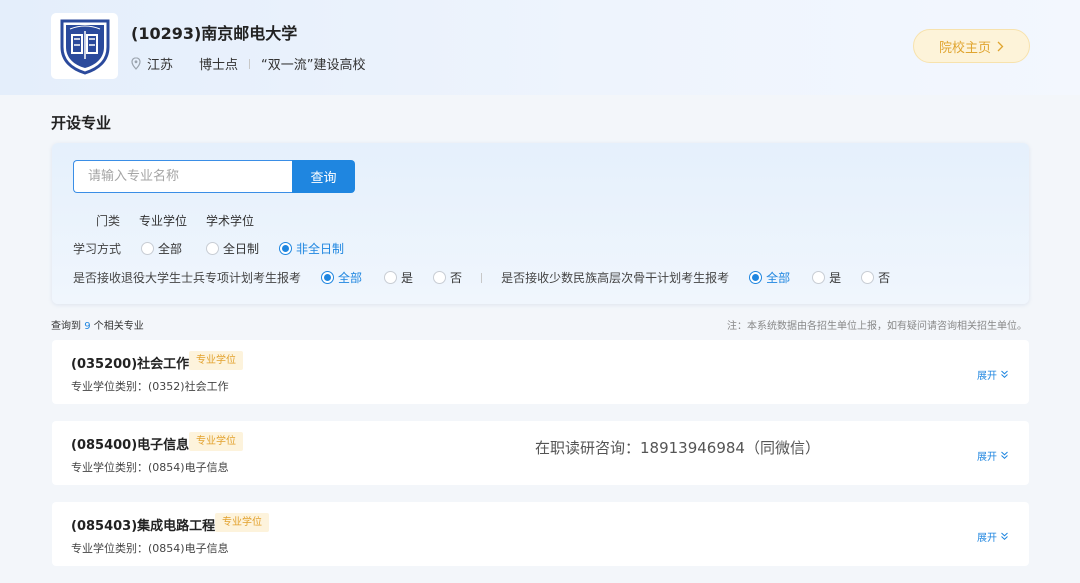  Describe the element at coordinates (81, 123) in the screenshot. I see `section-title: 开设专业` at that location.